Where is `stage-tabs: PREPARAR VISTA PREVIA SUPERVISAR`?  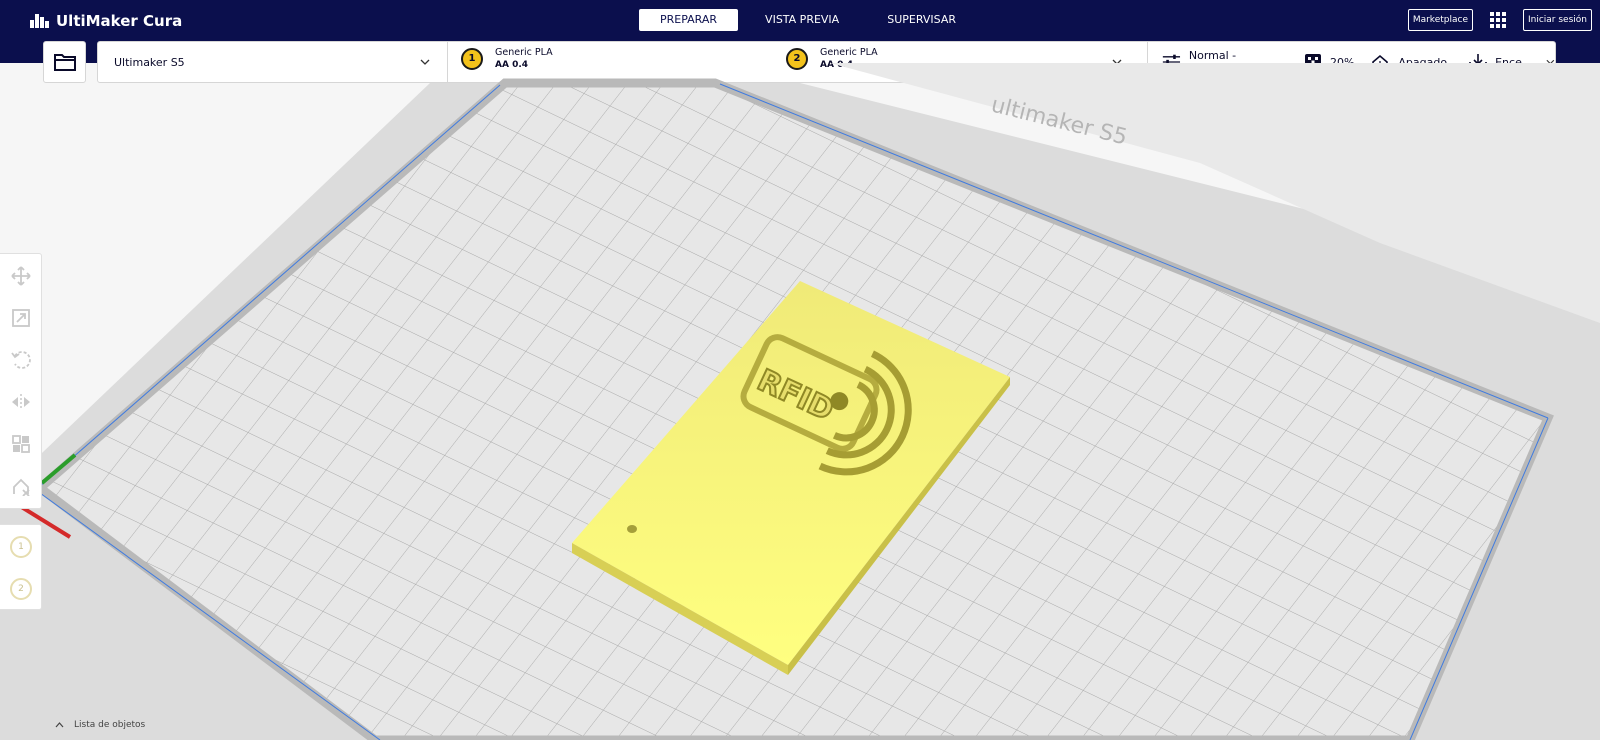
stage-tabs: PREPARAR VISTA PREVIA SUPERVISAR is located at coordinates (811, 20).